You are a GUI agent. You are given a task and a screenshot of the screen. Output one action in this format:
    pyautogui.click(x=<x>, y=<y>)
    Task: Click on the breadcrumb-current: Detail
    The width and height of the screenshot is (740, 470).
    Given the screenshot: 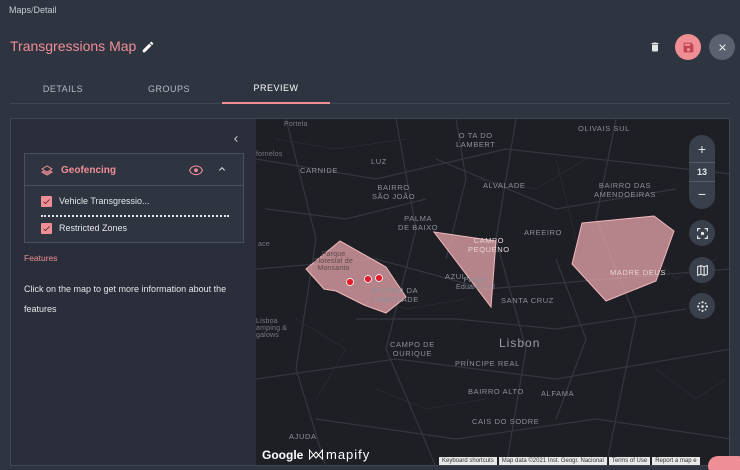 What is the action you would take?
    pyautogui.click(x=45, y=10)
    